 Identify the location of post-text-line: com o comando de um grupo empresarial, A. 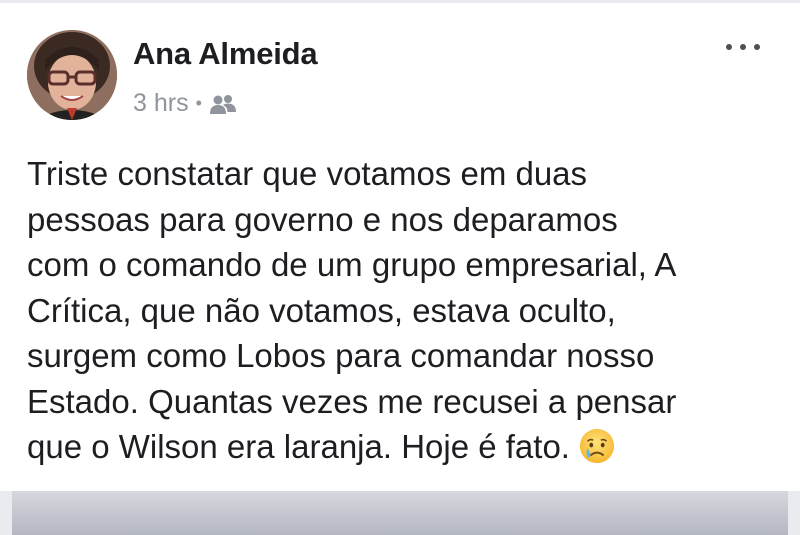
(352, 264).